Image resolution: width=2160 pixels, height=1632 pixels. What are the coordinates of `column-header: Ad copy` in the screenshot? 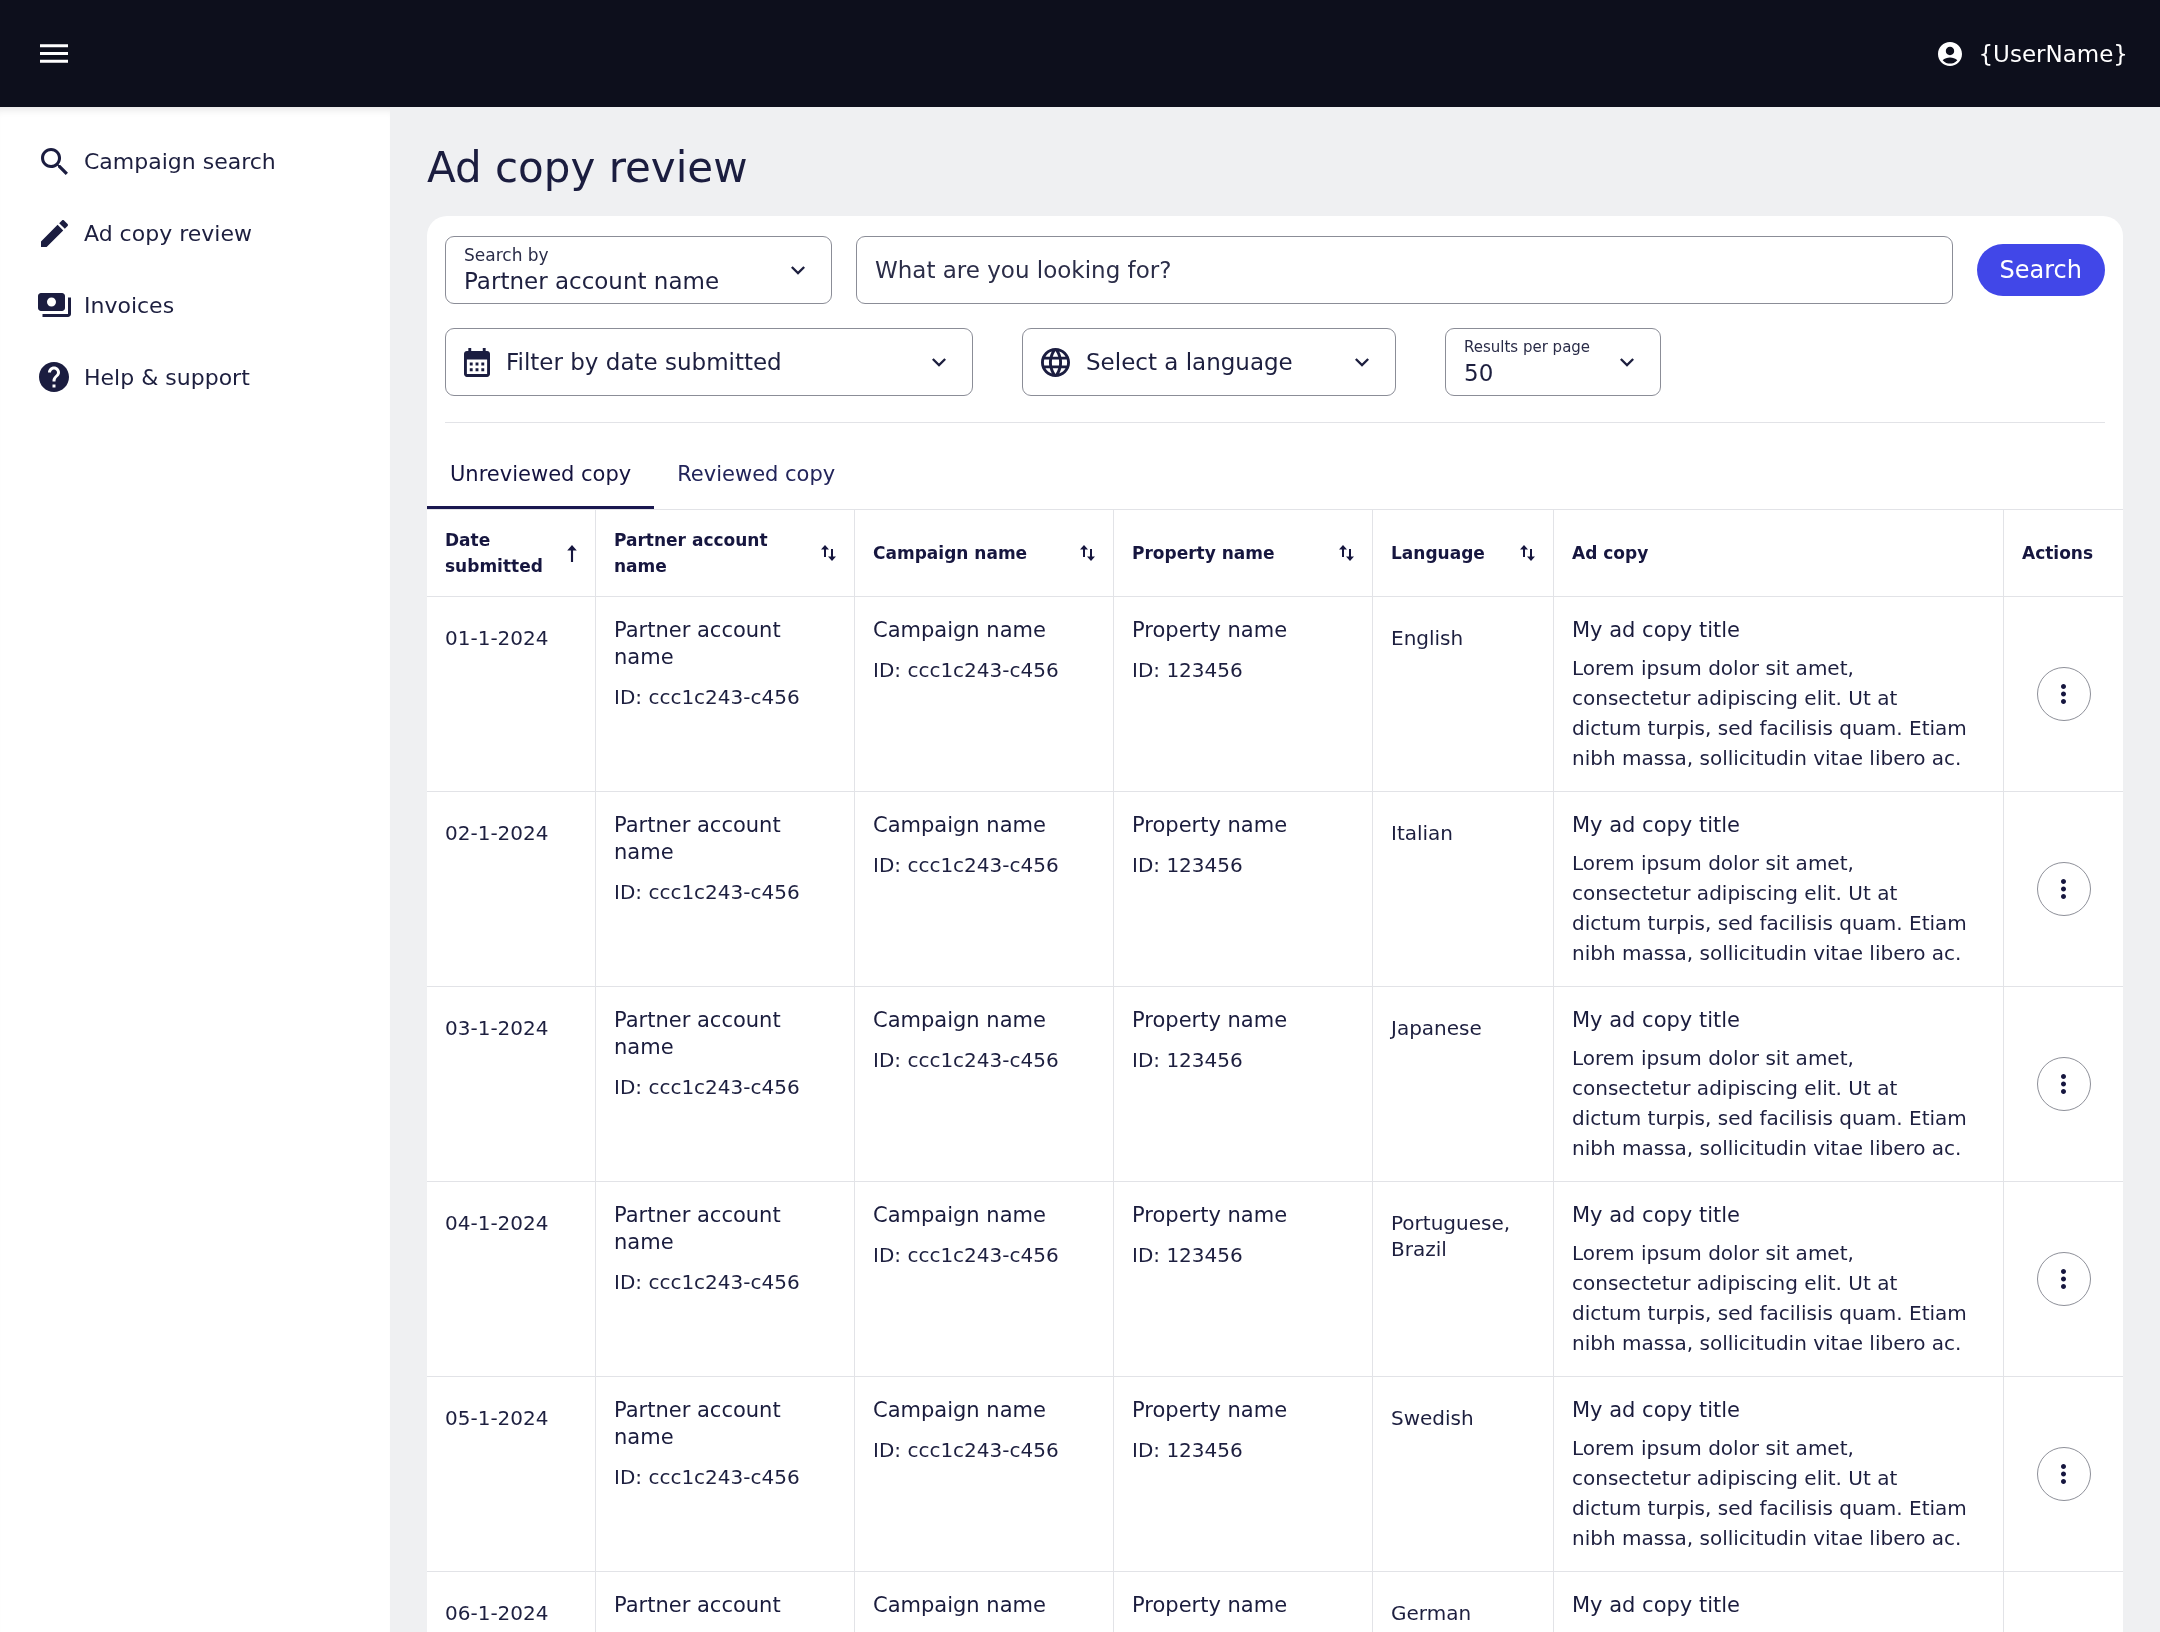 It's located at (1610, 553).